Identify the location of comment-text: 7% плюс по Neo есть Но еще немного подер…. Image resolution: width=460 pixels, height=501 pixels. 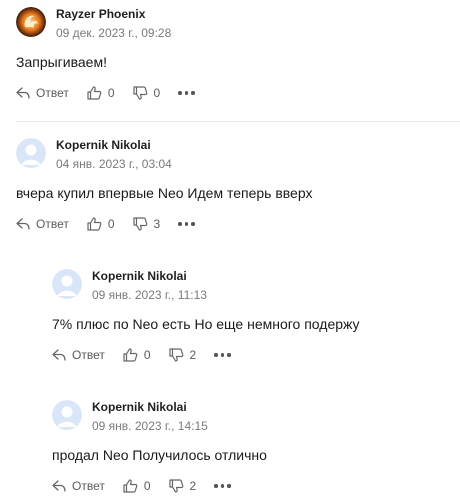
(206, 324).